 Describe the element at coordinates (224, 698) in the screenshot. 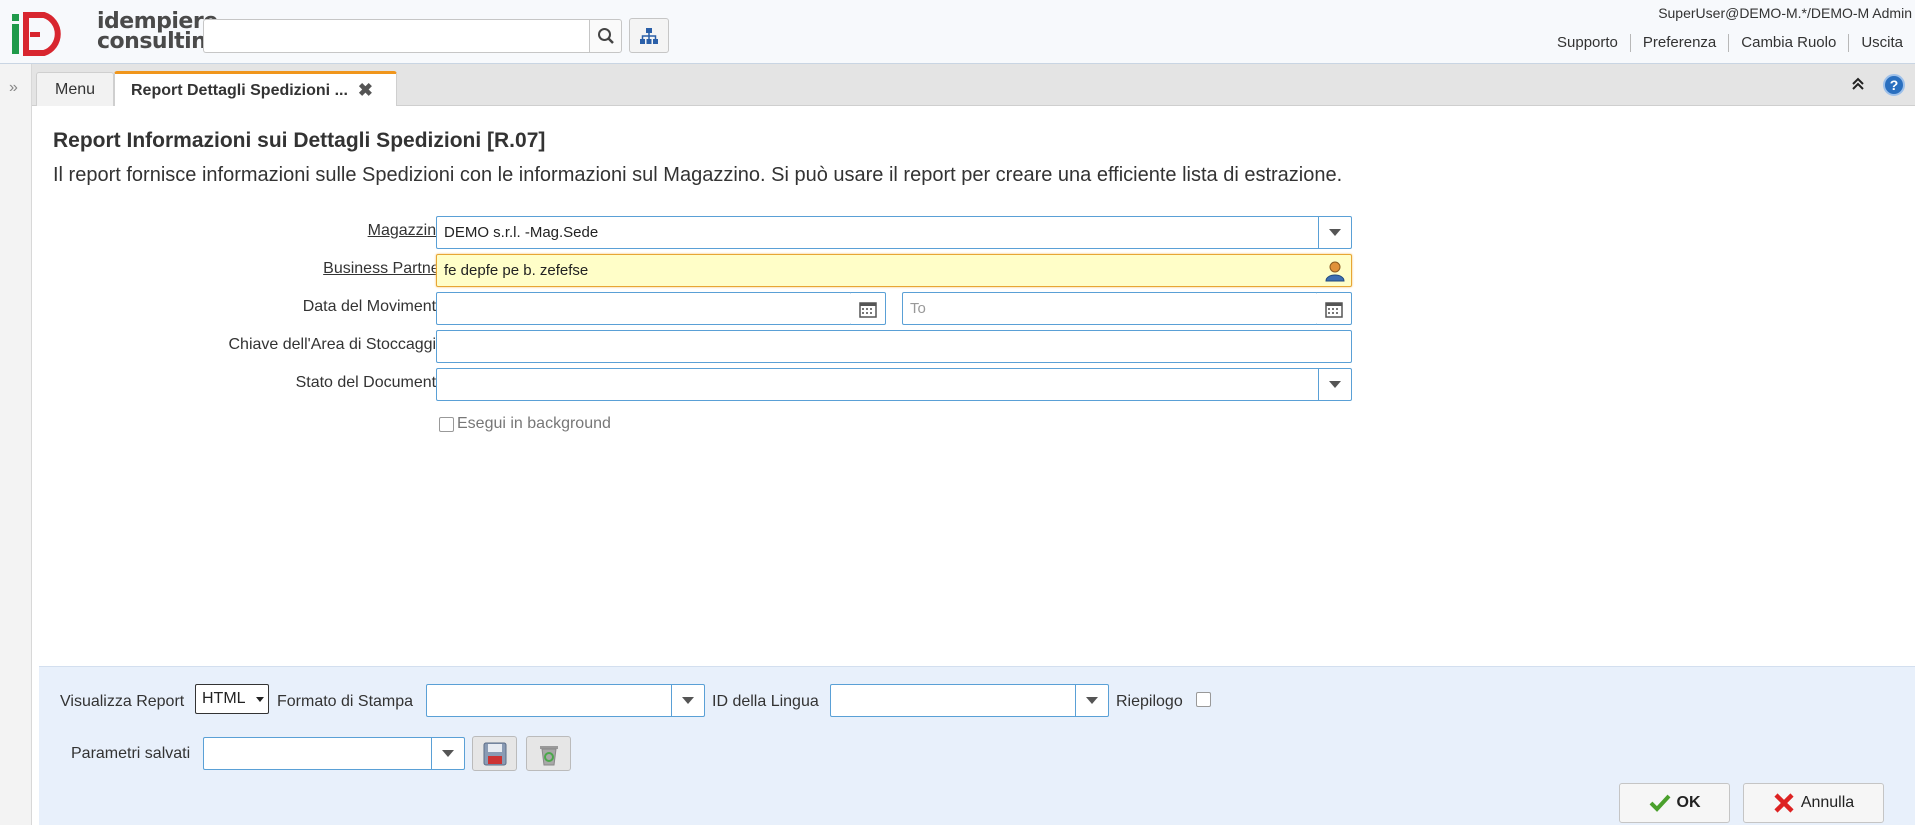

I see `view-report-value: HTML` at that location.